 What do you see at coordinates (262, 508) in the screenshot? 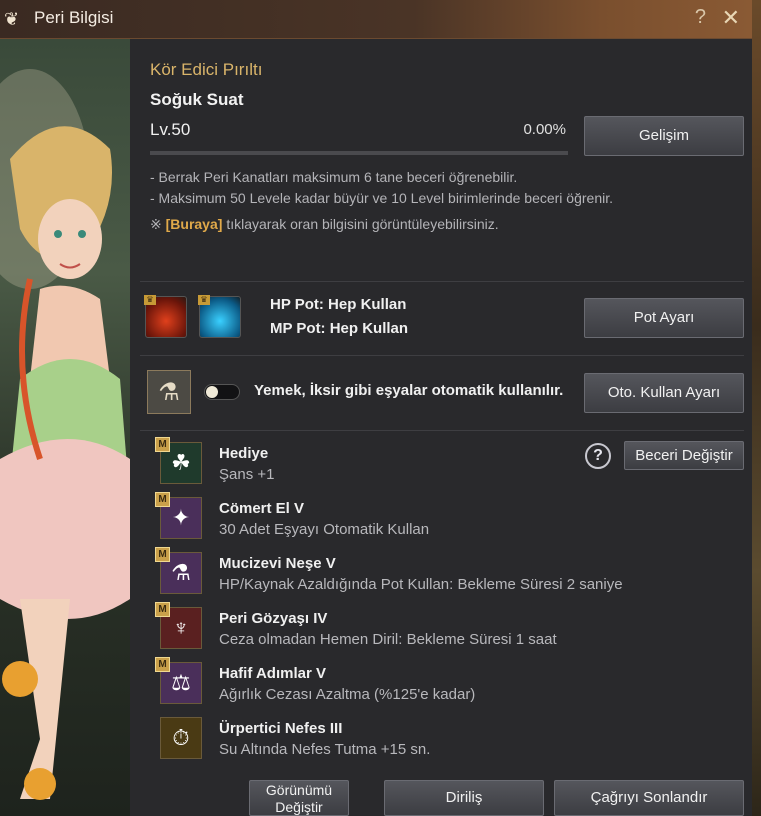
I see `skill-title: Cömert El V` at bounding box center [262, 508].